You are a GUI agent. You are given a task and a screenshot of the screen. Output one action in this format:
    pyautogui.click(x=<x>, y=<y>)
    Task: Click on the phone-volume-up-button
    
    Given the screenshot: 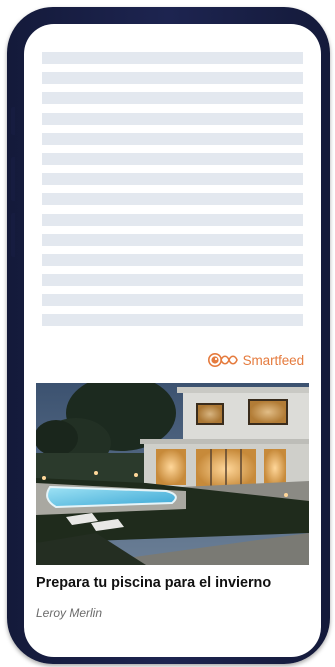 What is the action you would take?
    pyautogui.click(x=13, y=179)
    